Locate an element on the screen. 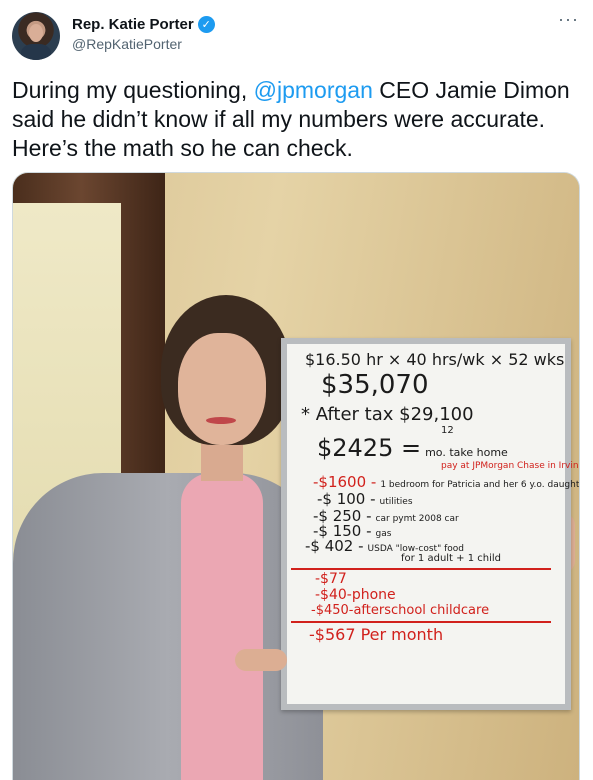 This screenshot has width=593, height=780. avatar-body is located at coordinates (36, 52).